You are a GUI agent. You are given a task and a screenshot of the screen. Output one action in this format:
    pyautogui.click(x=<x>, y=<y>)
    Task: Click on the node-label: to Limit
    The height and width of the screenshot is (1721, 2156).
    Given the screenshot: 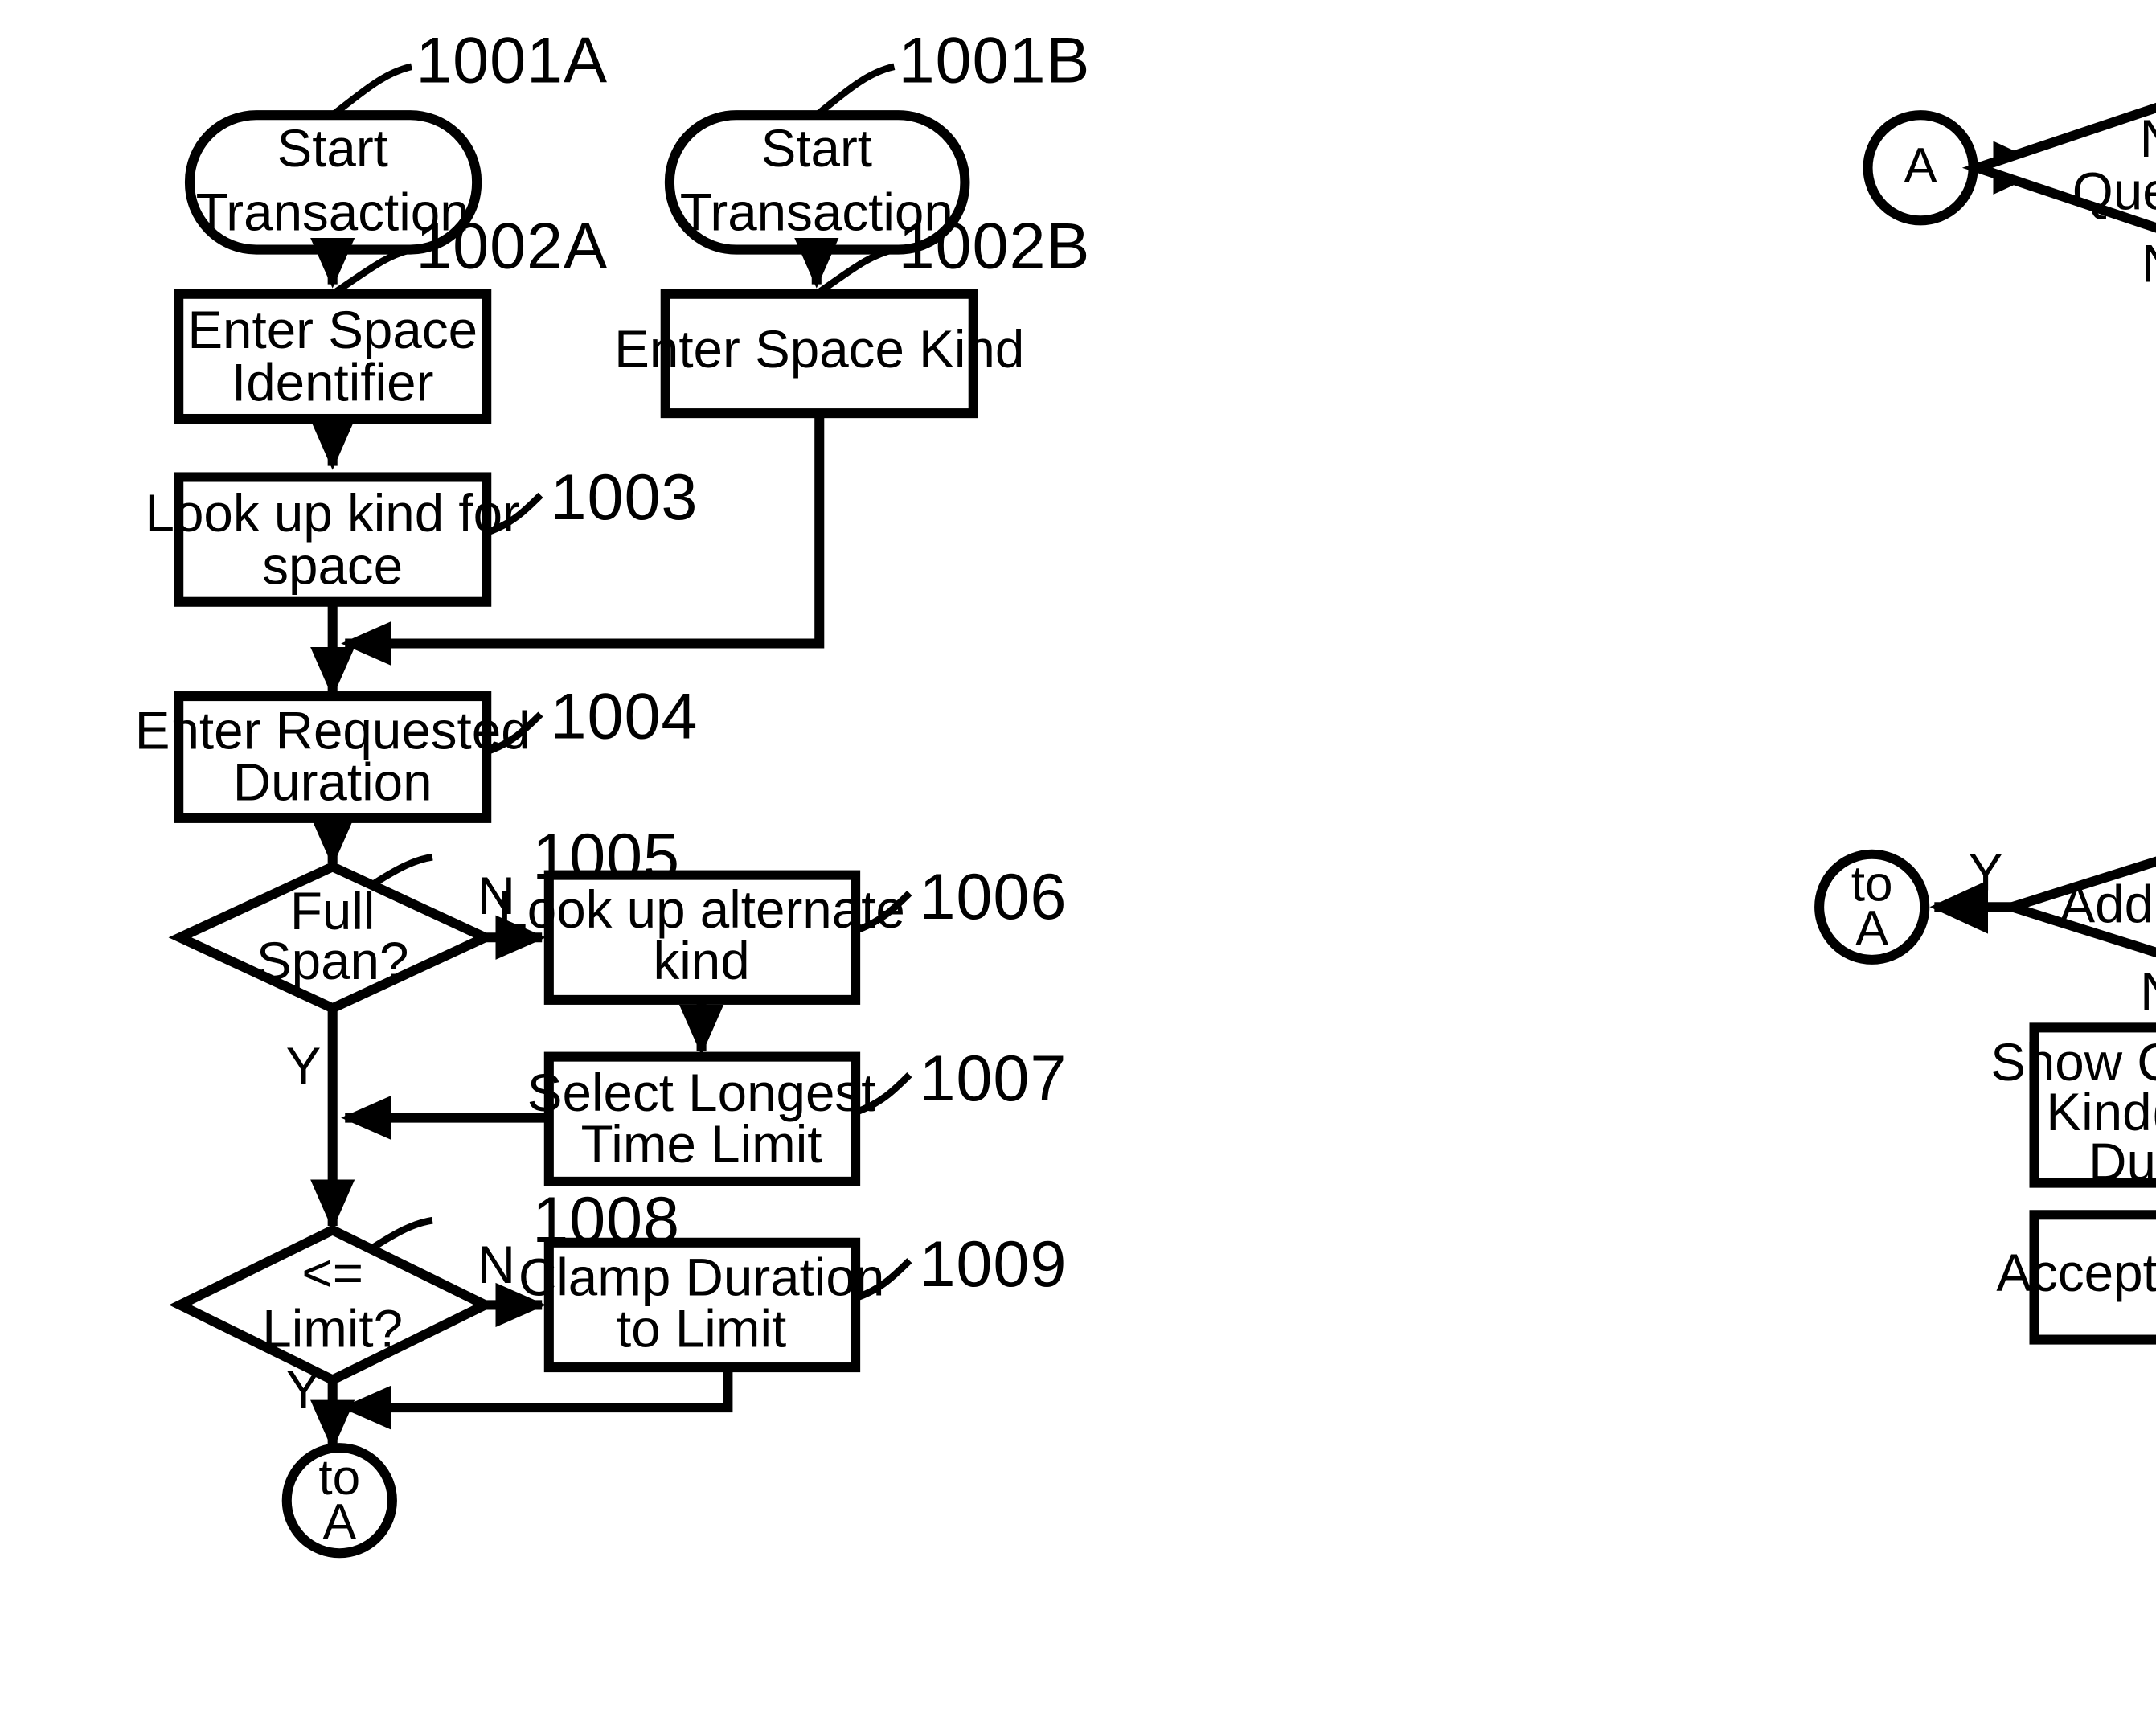 What is the action you would take?
    pyautogui.click(x=701, y=1328)
    